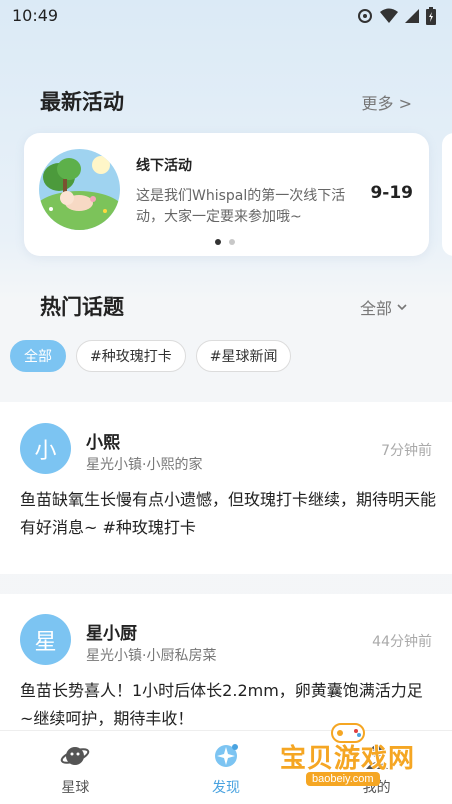 This screenshot has width=452, height=804. Describe the element at coordinates (226, 100) in the screenshot. I see `activities-header: 最新活动 更多 >` at that location.